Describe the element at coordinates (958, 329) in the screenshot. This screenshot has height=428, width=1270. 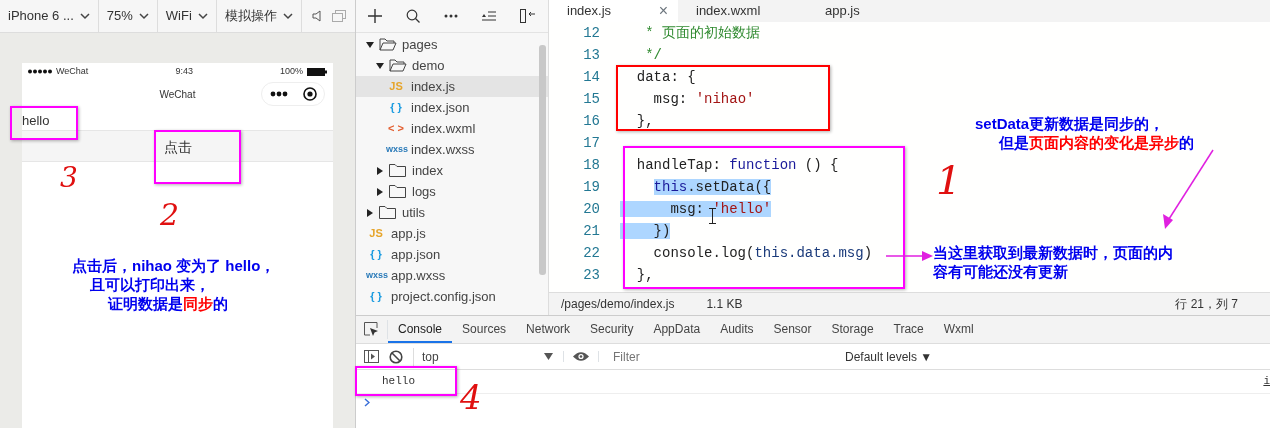
I see `devtools-tab: Wxml` at that location.